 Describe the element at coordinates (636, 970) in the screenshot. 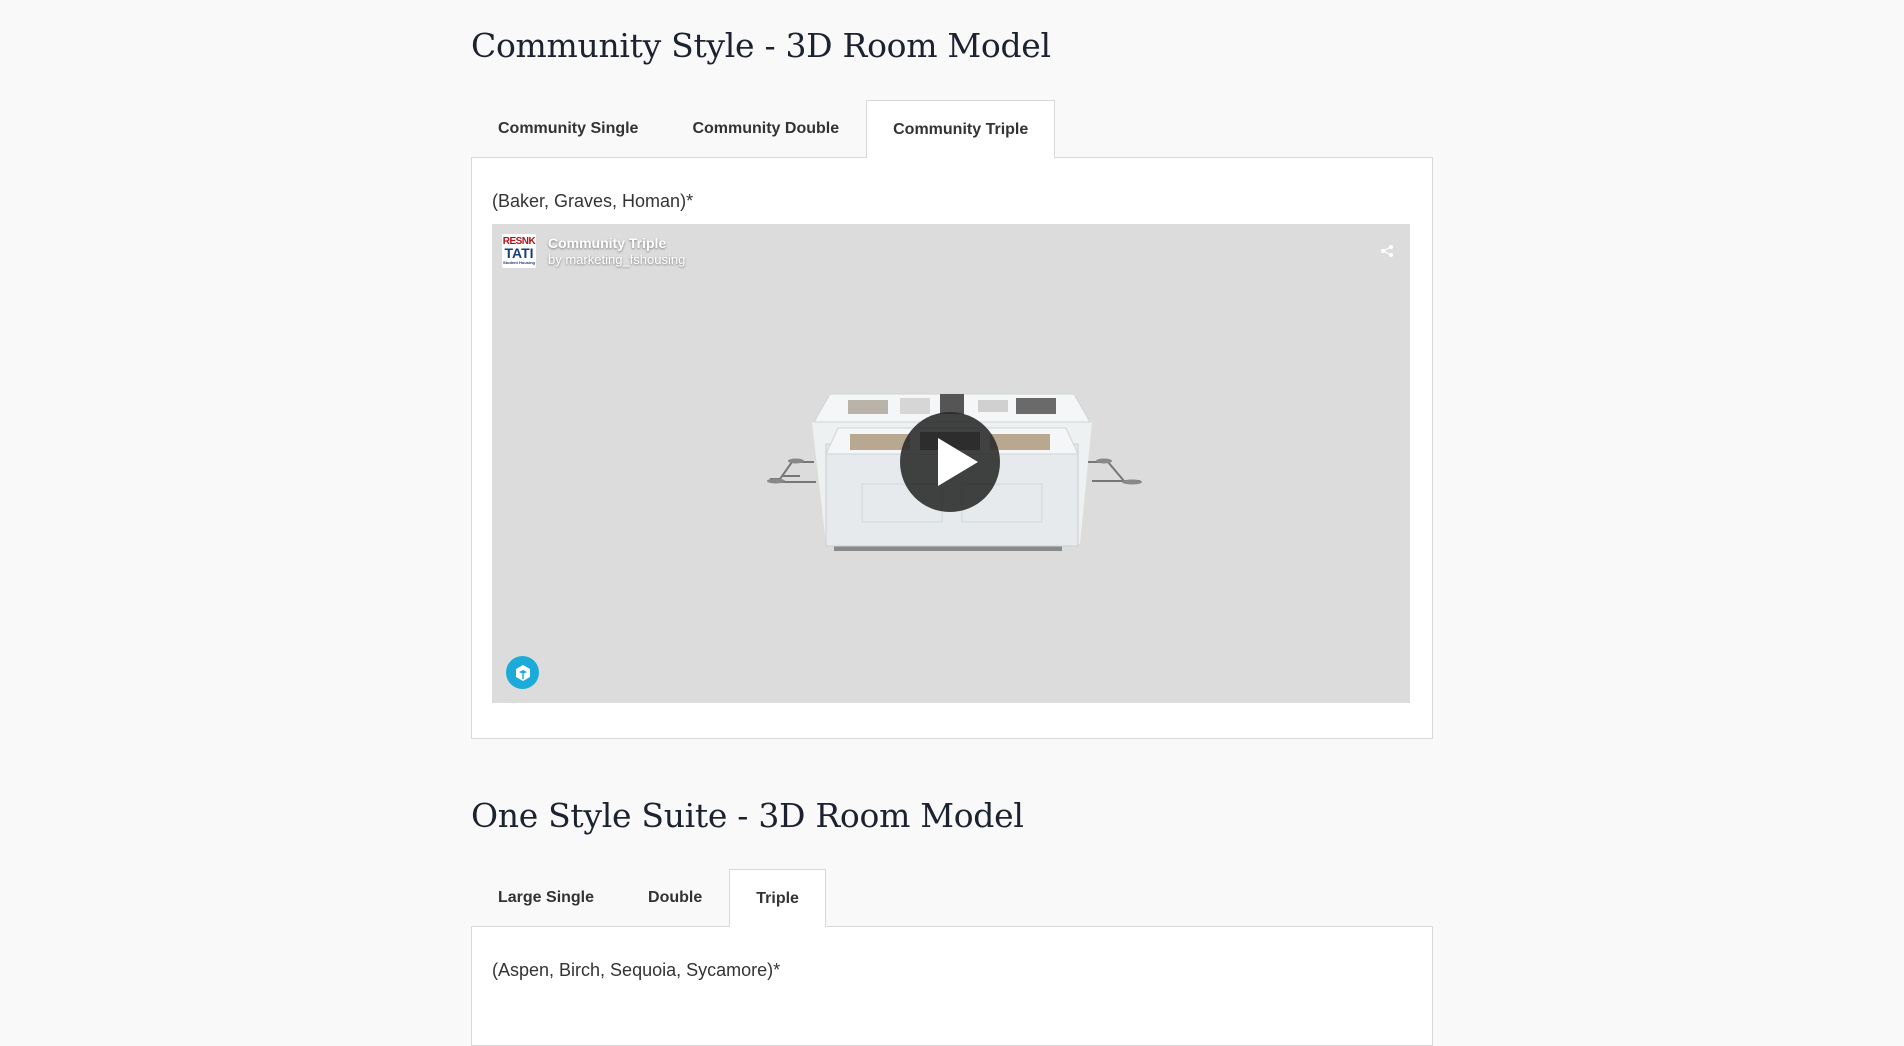

I see `building-list: (Aspen, Birch, Sequoia, Sycamore)*` at that location.